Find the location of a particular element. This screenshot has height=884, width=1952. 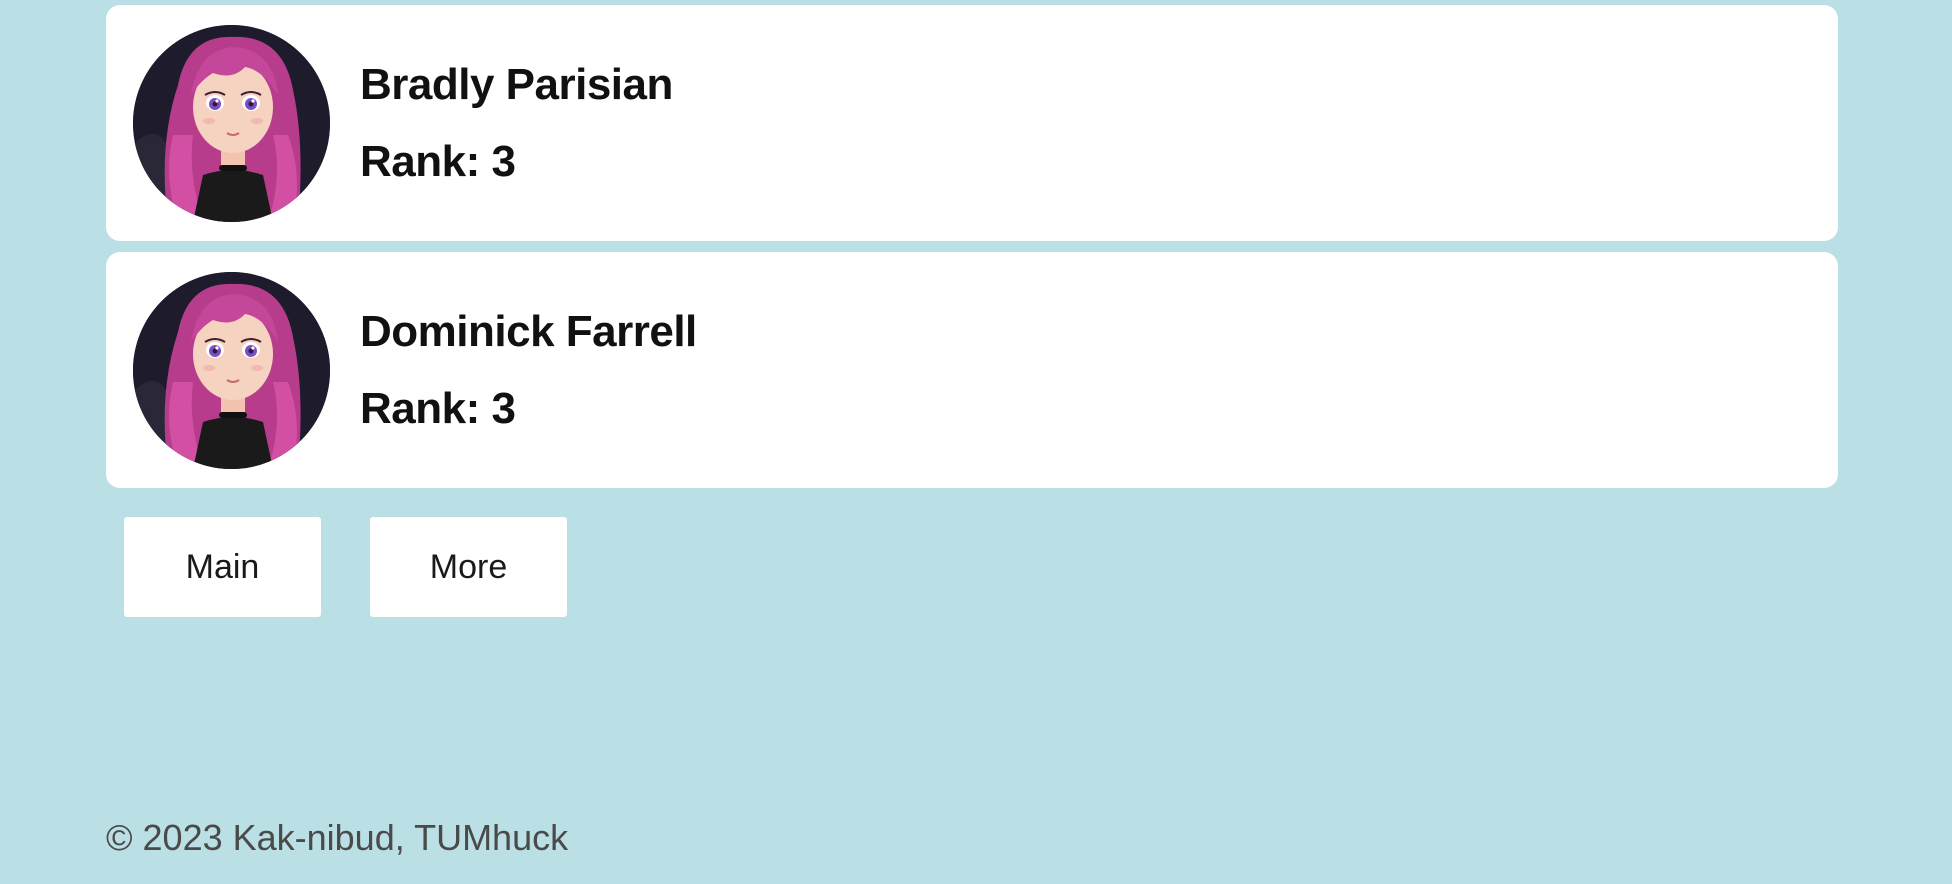

user-name: Bradly Parisian is located at coordinates (516, 84).